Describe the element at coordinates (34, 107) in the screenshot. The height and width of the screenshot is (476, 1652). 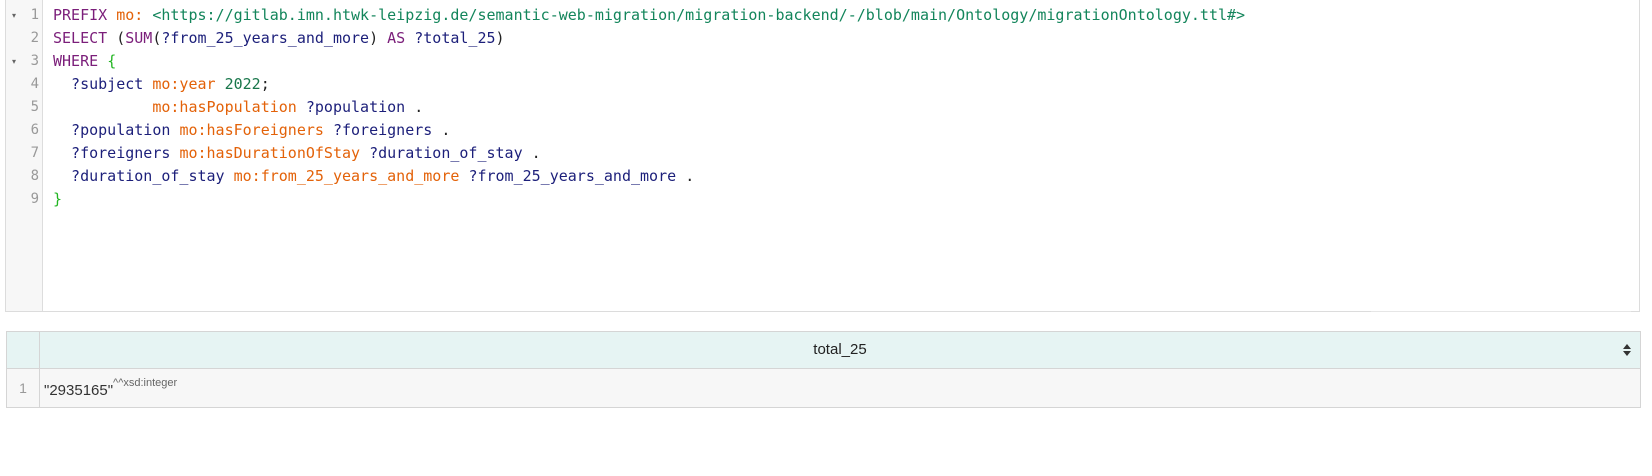
I see `line-number: 5` at that location.